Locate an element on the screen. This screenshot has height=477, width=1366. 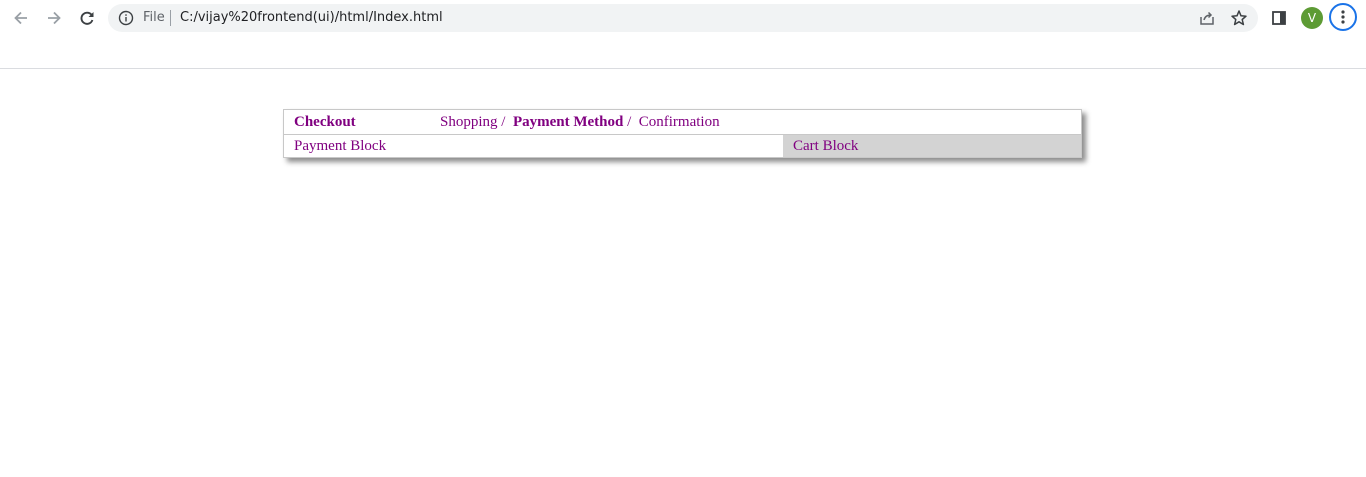
breadcrumb-payment-method: Payment Method is located at coordinates (568, 122).